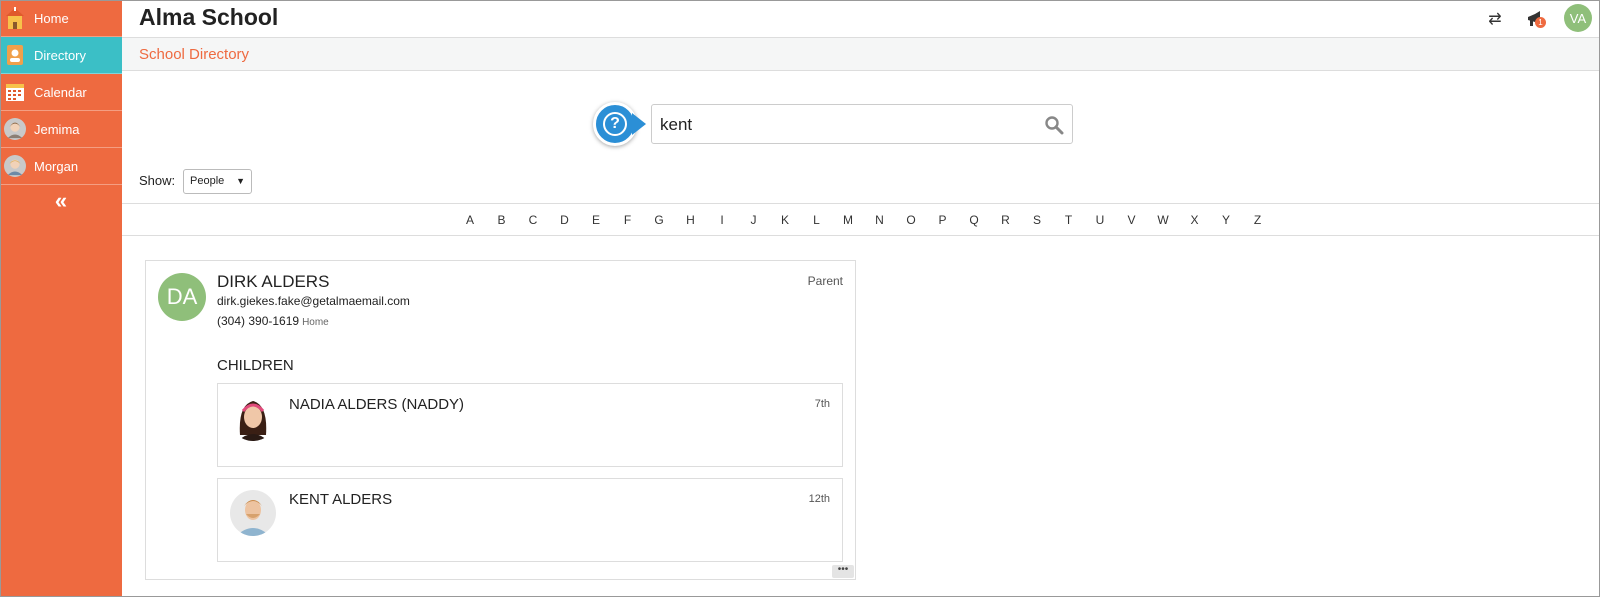  What do you see at coordinates (825, 281) in the screenshot?
I see `parent-role: Parent` at bounding box center [825, 281].